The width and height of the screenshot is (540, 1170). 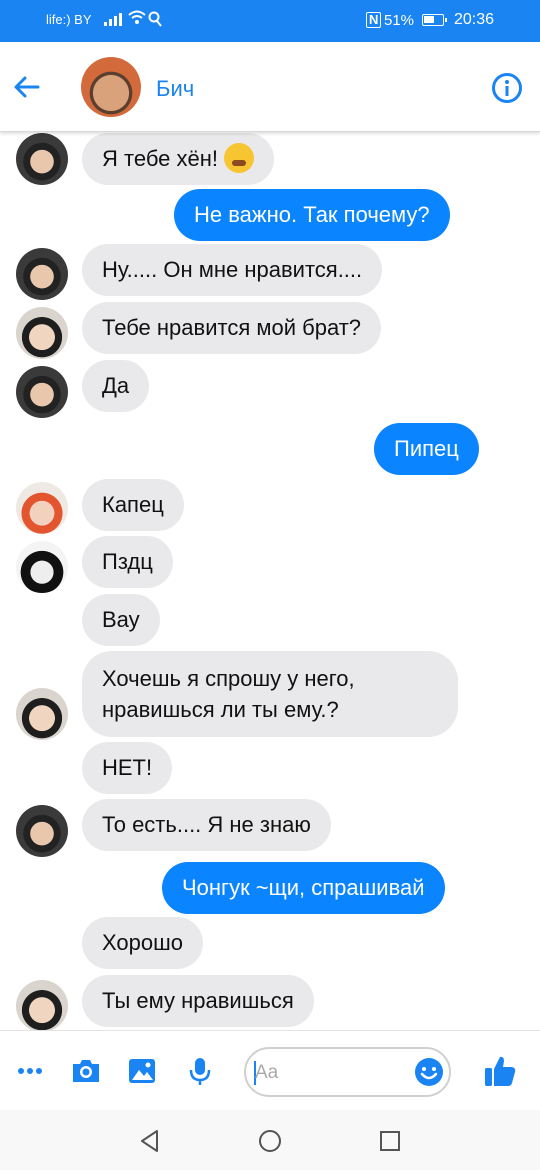 What do you see at coordinates (429, 1072) in the screenshot?
I see `emoji-icon` at bounding box center [429, 1072].